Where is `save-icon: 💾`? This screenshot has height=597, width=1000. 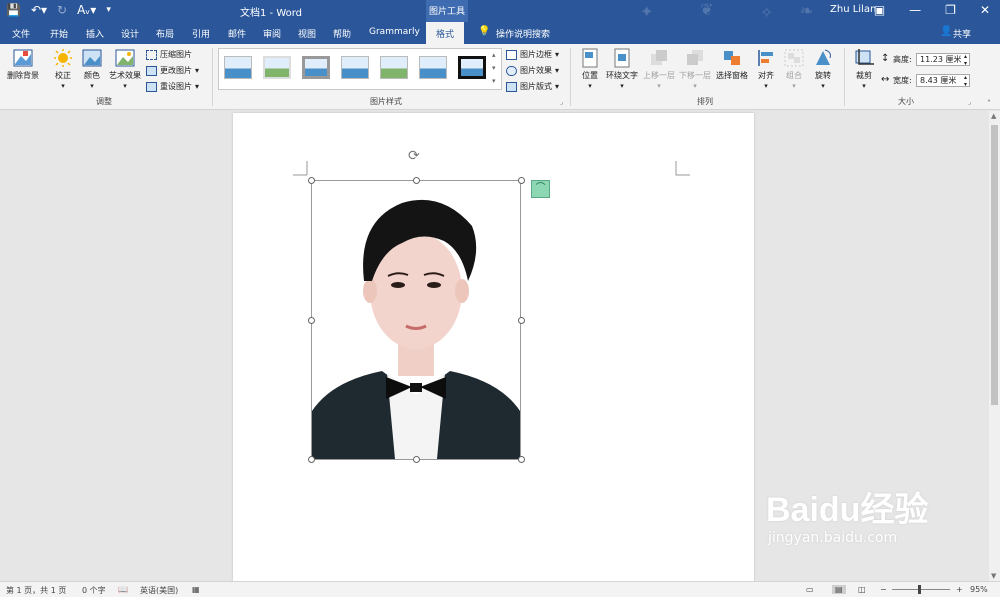 save-icon: 💾 is located at coordinates (13, 10).